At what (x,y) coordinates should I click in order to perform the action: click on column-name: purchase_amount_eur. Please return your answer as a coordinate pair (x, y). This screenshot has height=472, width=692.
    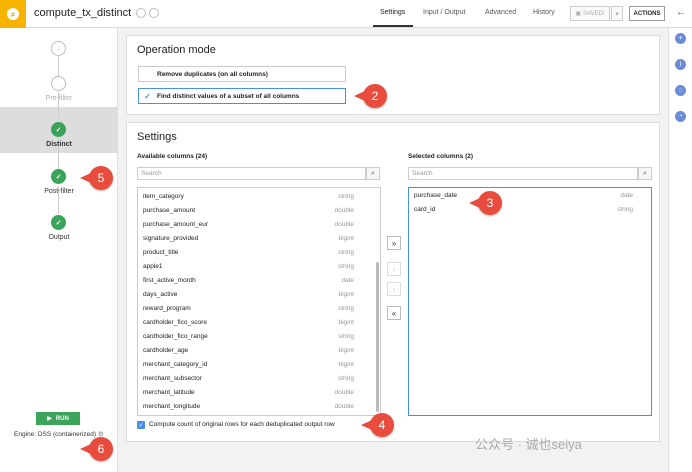
    Looking at the image, I should click on (176, 224).